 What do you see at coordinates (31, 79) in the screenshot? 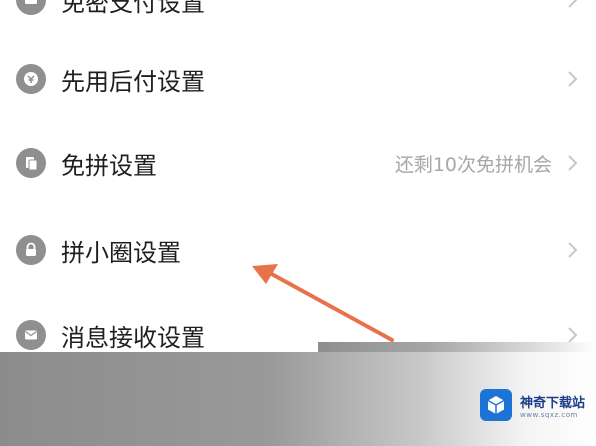
I see `pay-later-icon` at bounding box center [31, 79].